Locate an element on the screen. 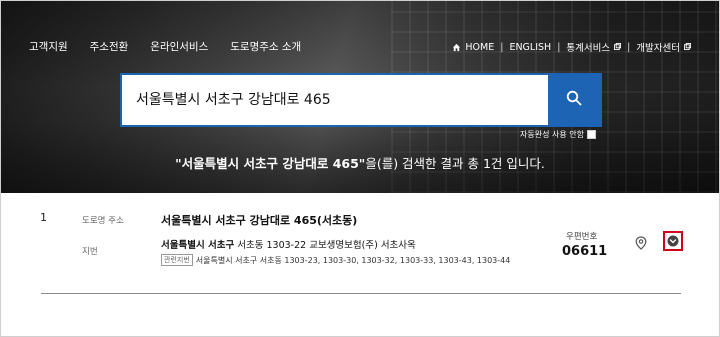 The width and height of the screenshot is (720, 337). nav-item-support: 고객지원 is located at coordinates (48, 46).